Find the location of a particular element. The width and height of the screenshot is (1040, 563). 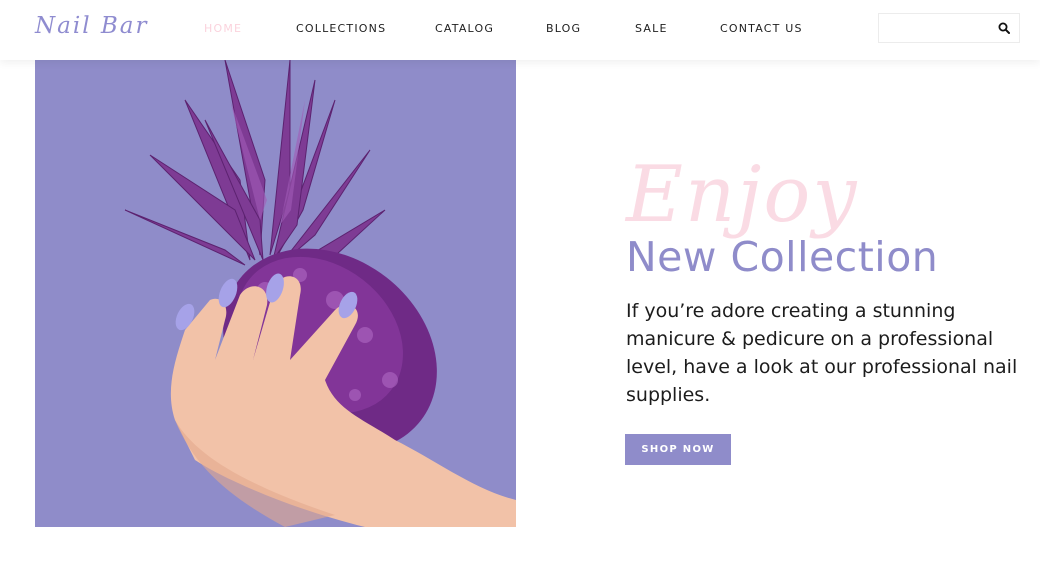

shop-now-button: SHOP NOW is located at coordinates (678, 449).